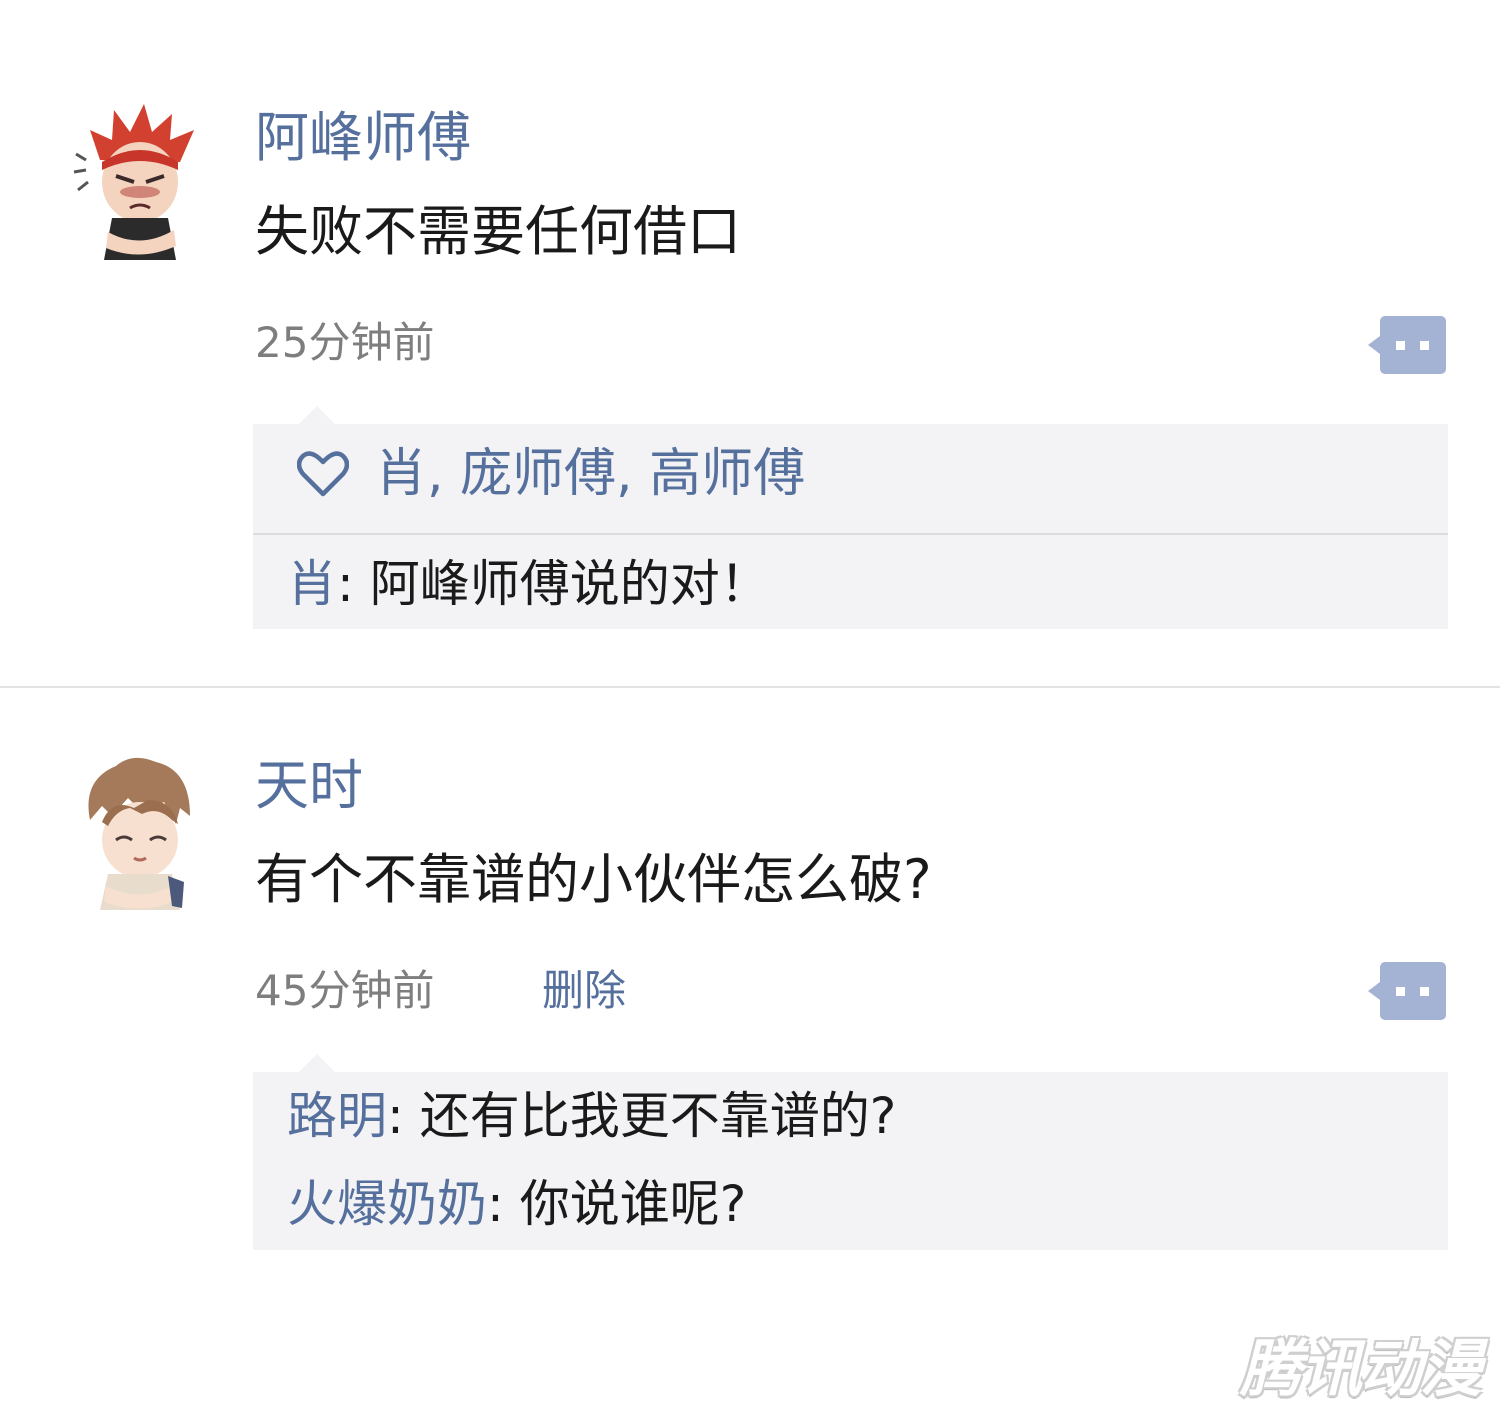  Describe the element at coordinates (590, 474) in the screenshot. I see `likes-list: 肖, 庞师傅, 高师傅` at that location.